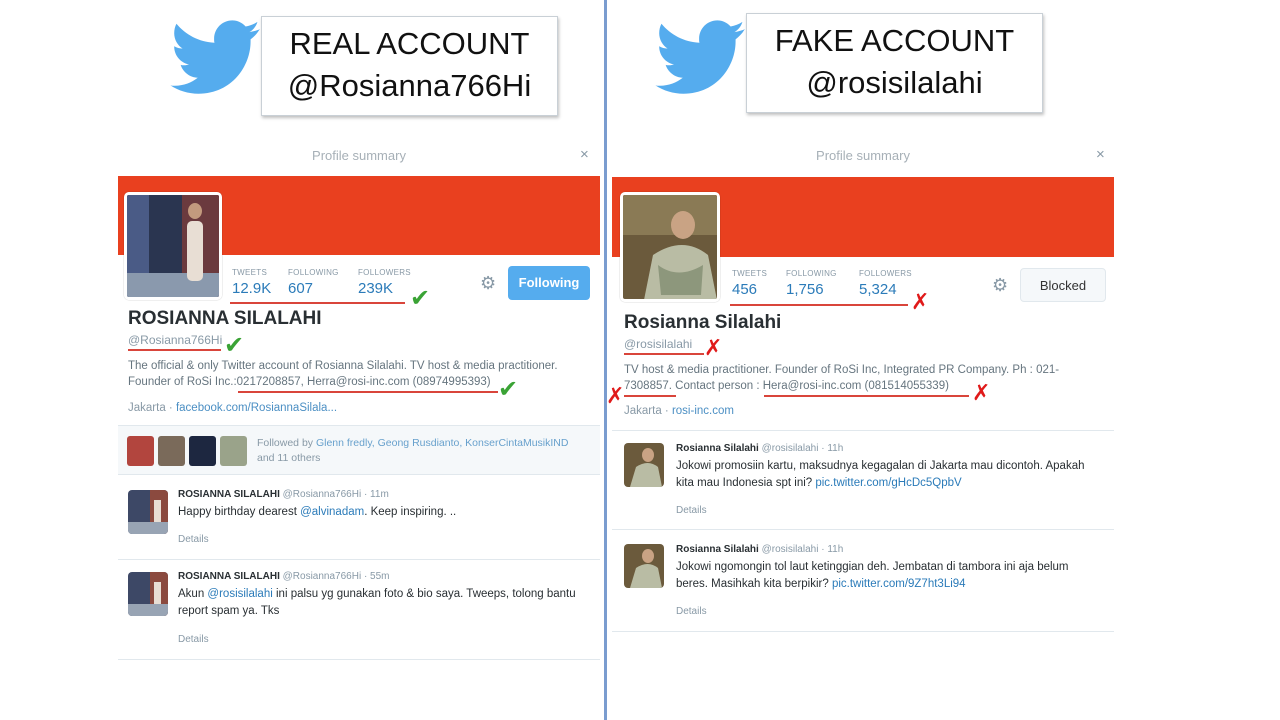  I want to click on tweet-header: ROSIANNA SILALAHI @Rosianna766Hi · 55m, so click(284, 576).